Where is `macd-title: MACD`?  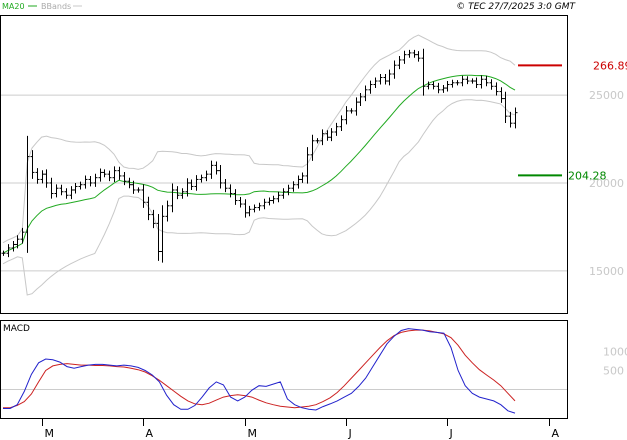
macd-title: MACD is located at coordinates (16, 329).